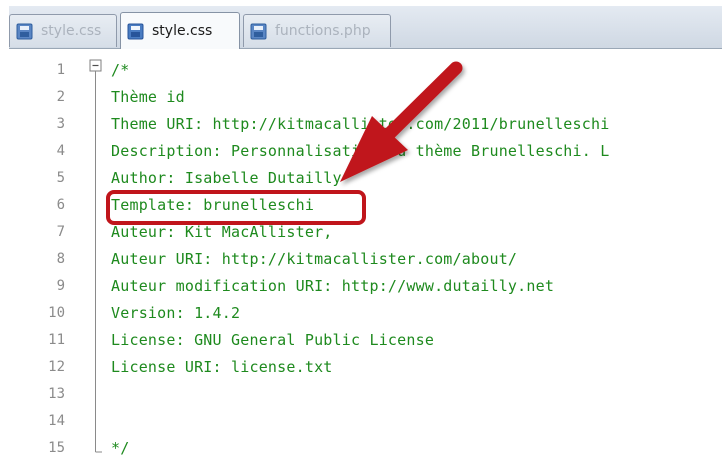 This screenshot has height=462, width=722. What do you see at coordinates (49, 255) in the screenshot?
I see `line-number-gutter: 1 2 3 4 5 6 7 8 9 10 11 12 13 14 15` at bounding box center [49, 255].